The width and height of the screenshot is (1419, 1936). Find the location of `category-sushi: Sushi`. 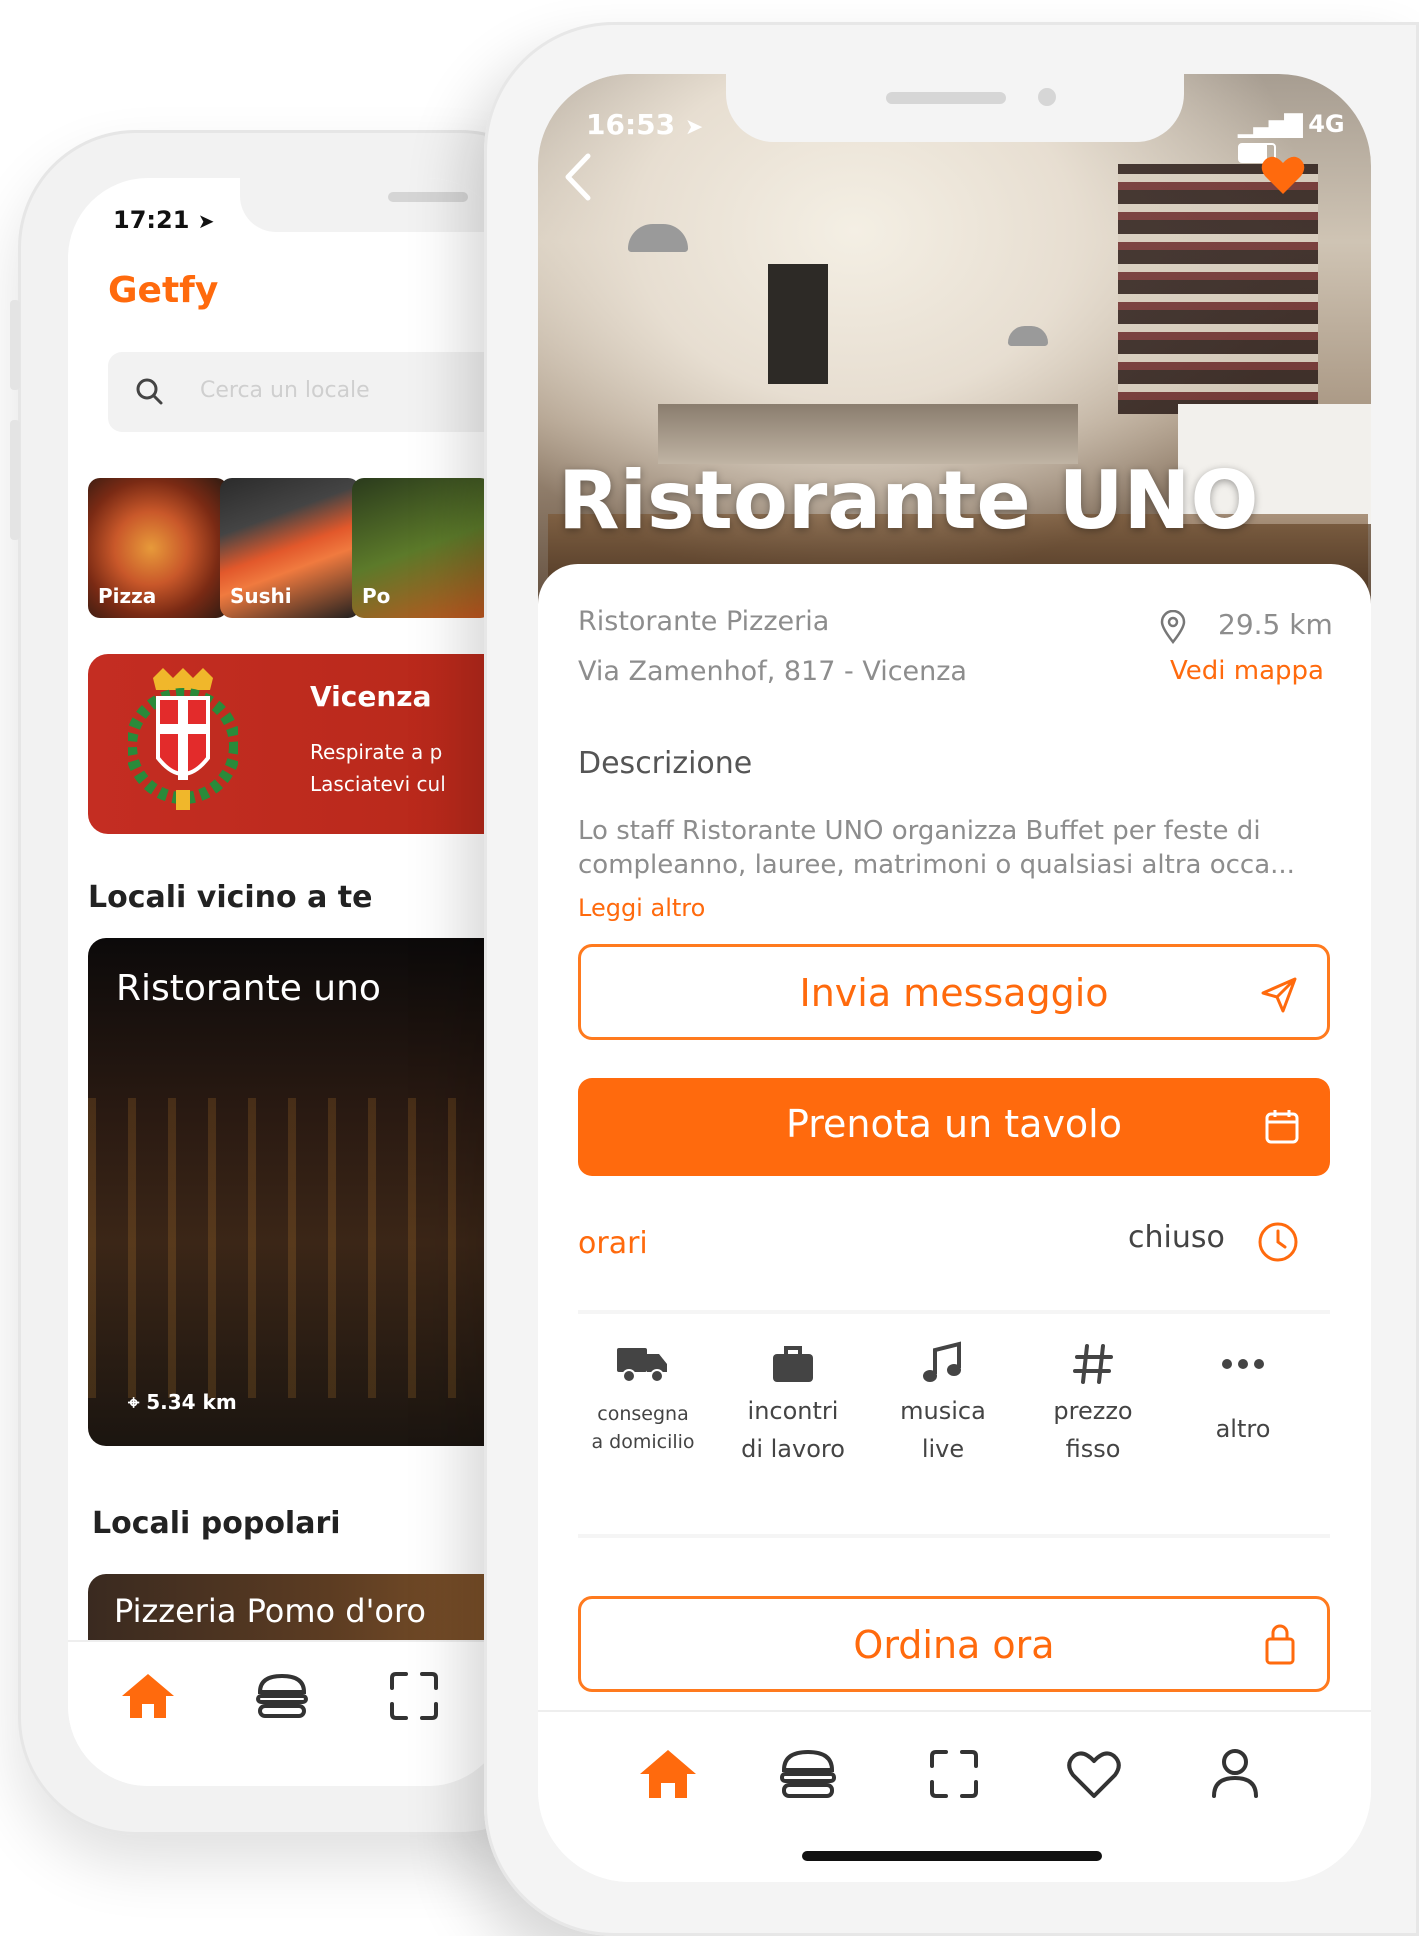

category-sushi: Sushi is located at coordinates (290, 548).